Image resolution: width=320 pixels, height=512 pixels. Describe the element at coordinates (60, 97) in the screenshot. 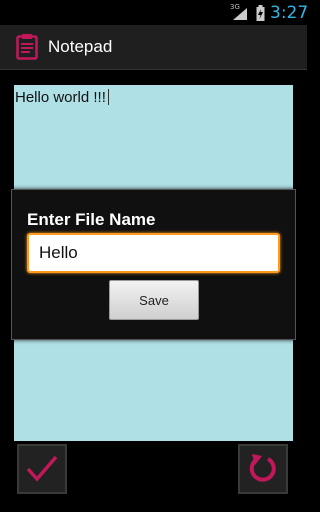

I see `note-text: Hello world !!!` at that location.